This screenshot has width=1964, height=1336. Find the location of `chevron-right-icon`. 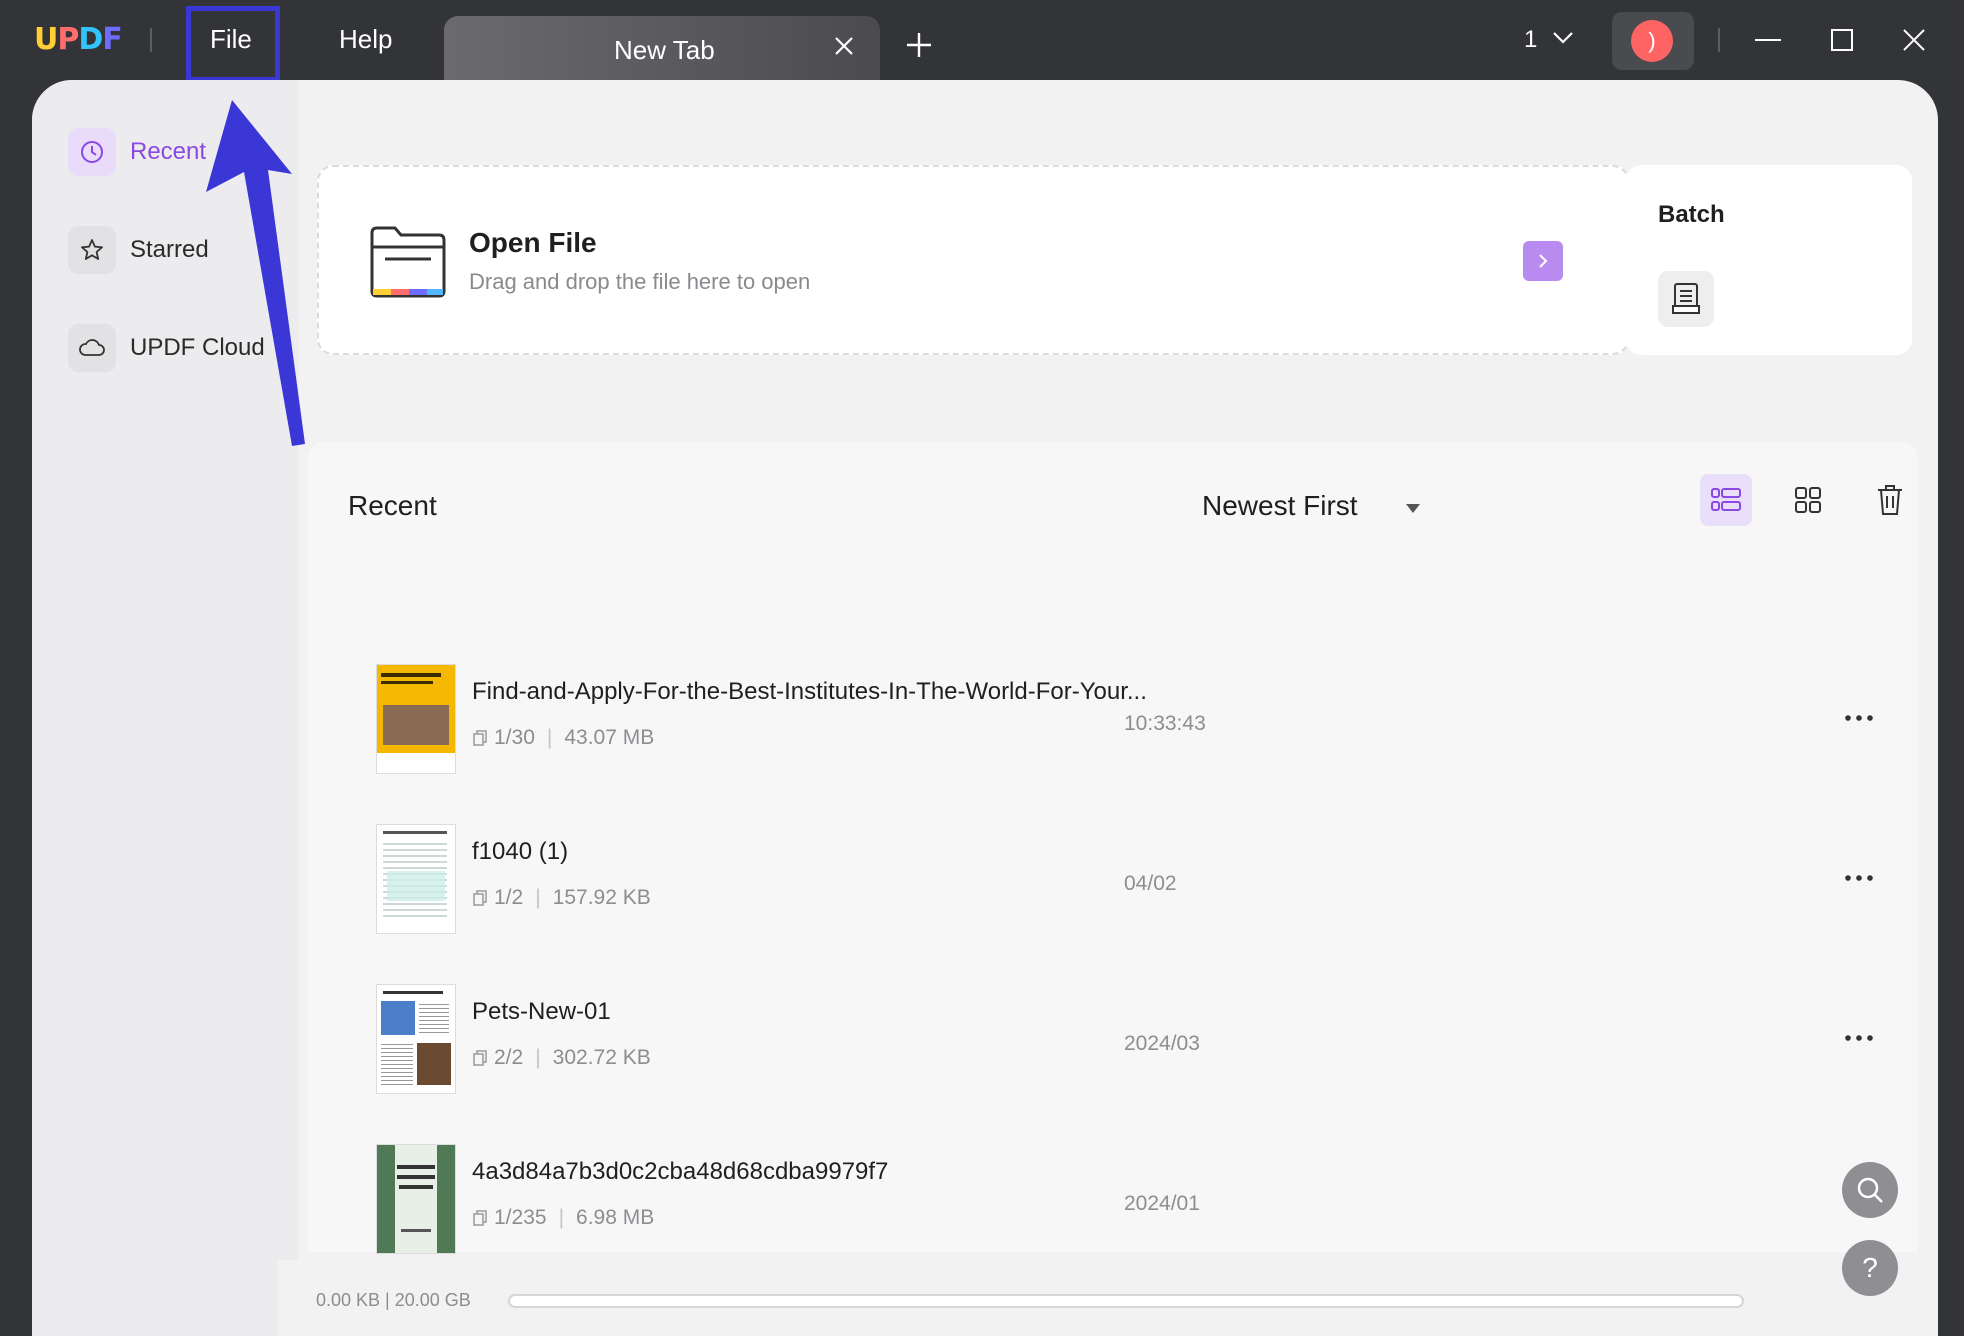

chevron-right-icon is located at coordinates (1543, 261).